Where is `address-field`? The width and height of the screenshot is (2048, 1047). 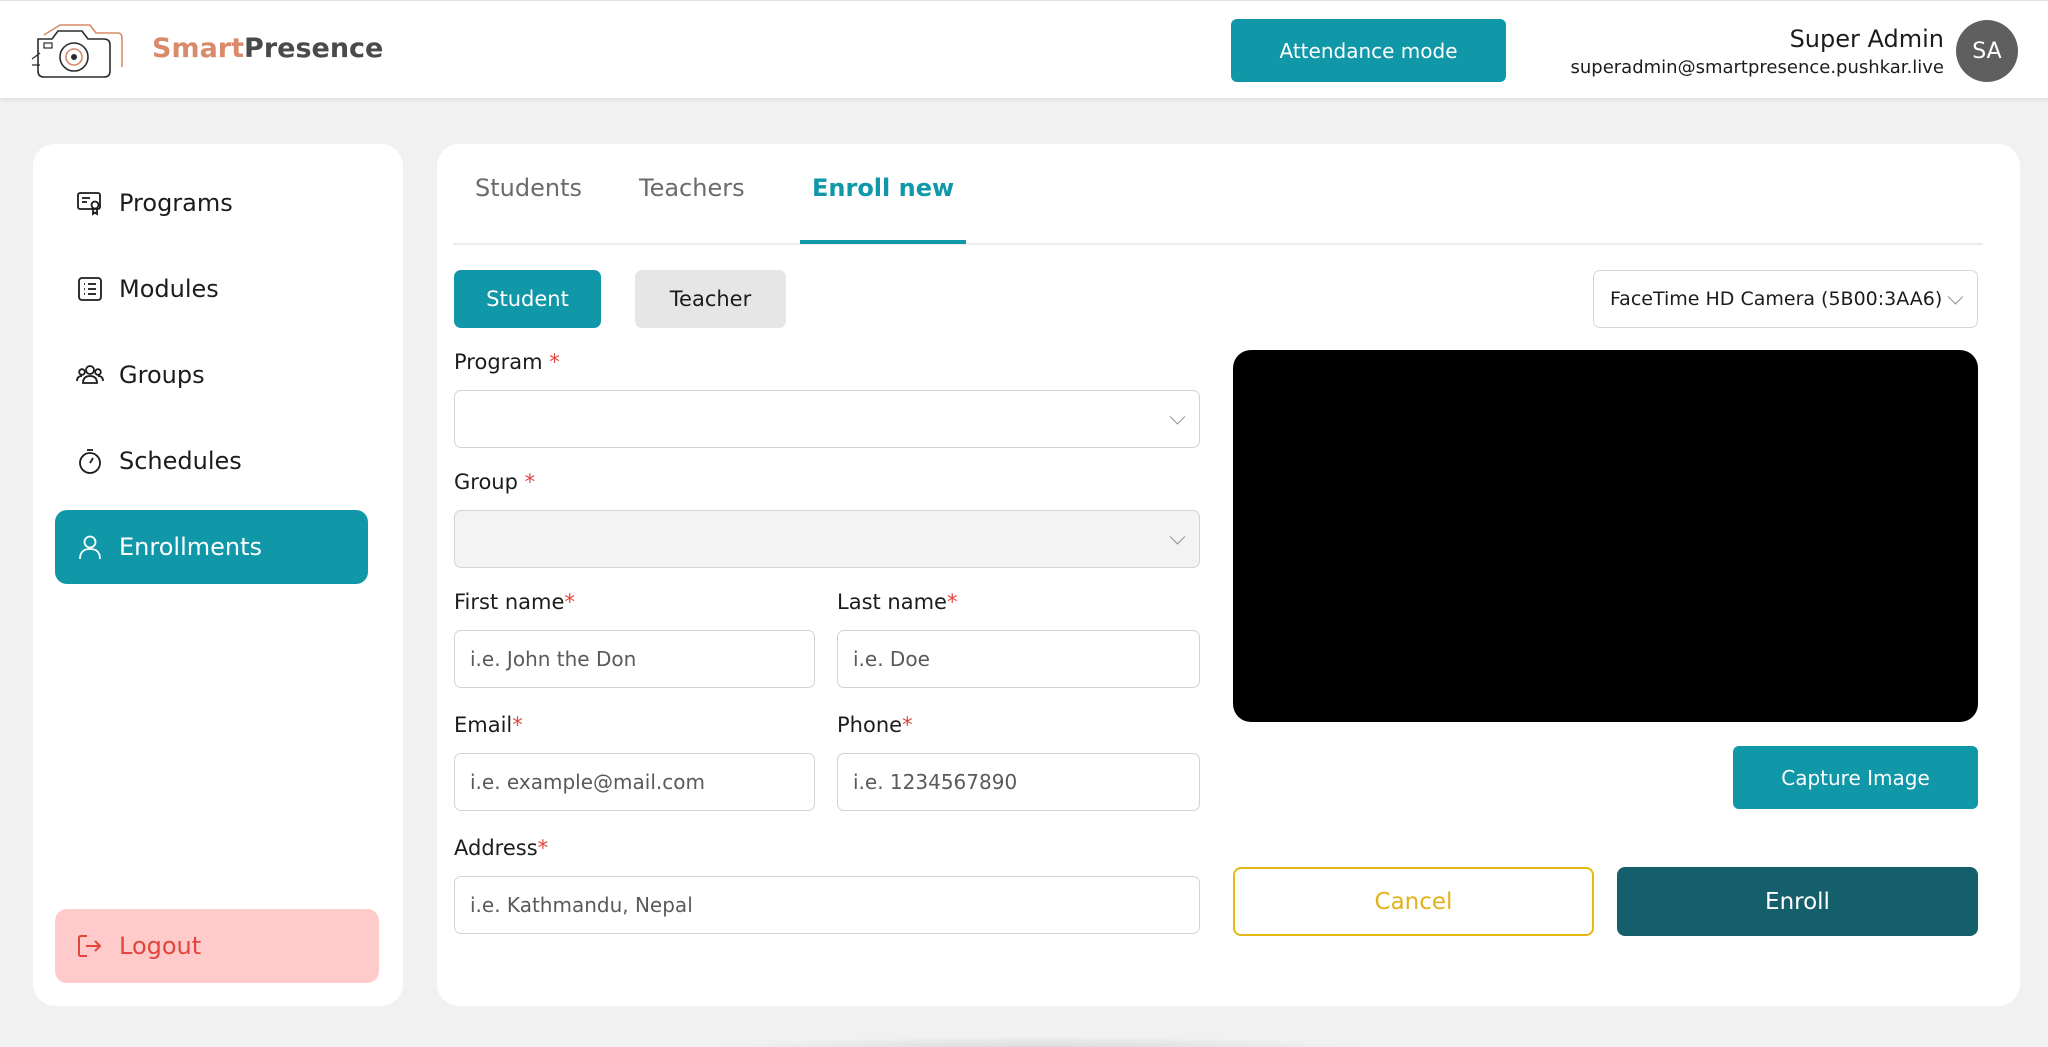
address-field is located at coordinates (827, 905).